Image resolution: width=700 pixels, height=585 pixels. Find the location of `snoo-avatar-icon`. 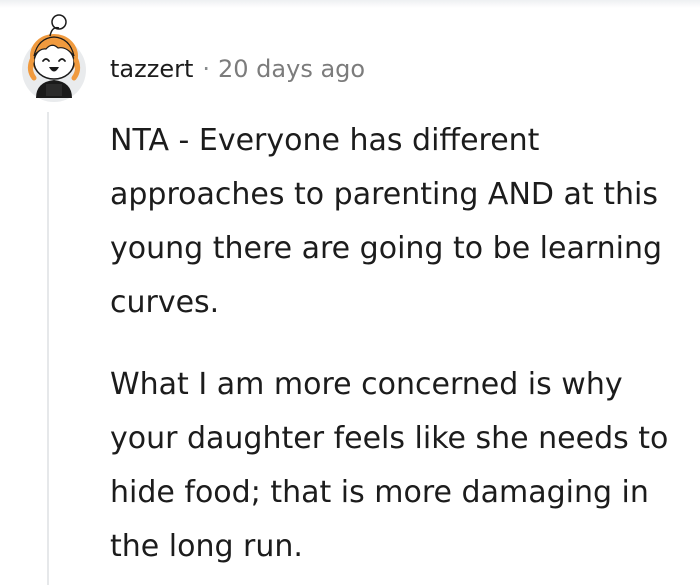

snoo-avatar-icon is located at coordinates (54, 58).